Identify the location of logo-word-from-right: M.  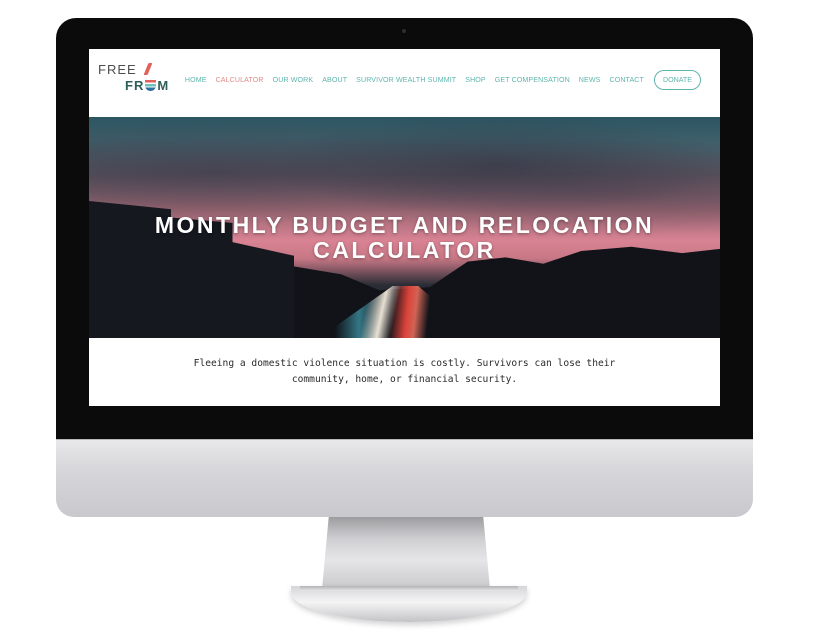
(163, 85).